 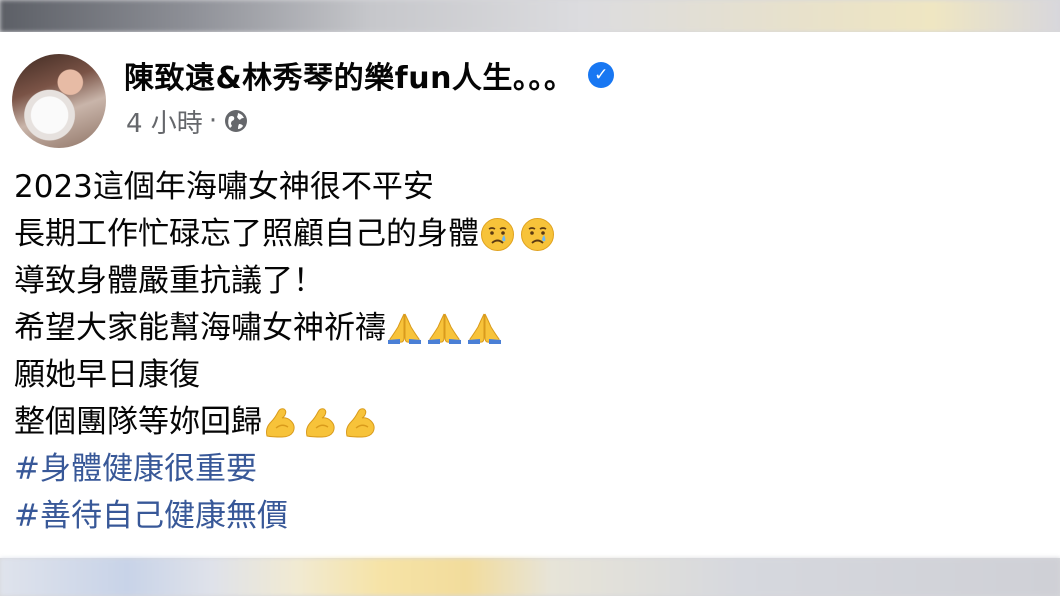 What do you see at coordinates (107, 375) in the screenshot?
I see `post-text: 願她早日康復` at bounding box center [107, 375].